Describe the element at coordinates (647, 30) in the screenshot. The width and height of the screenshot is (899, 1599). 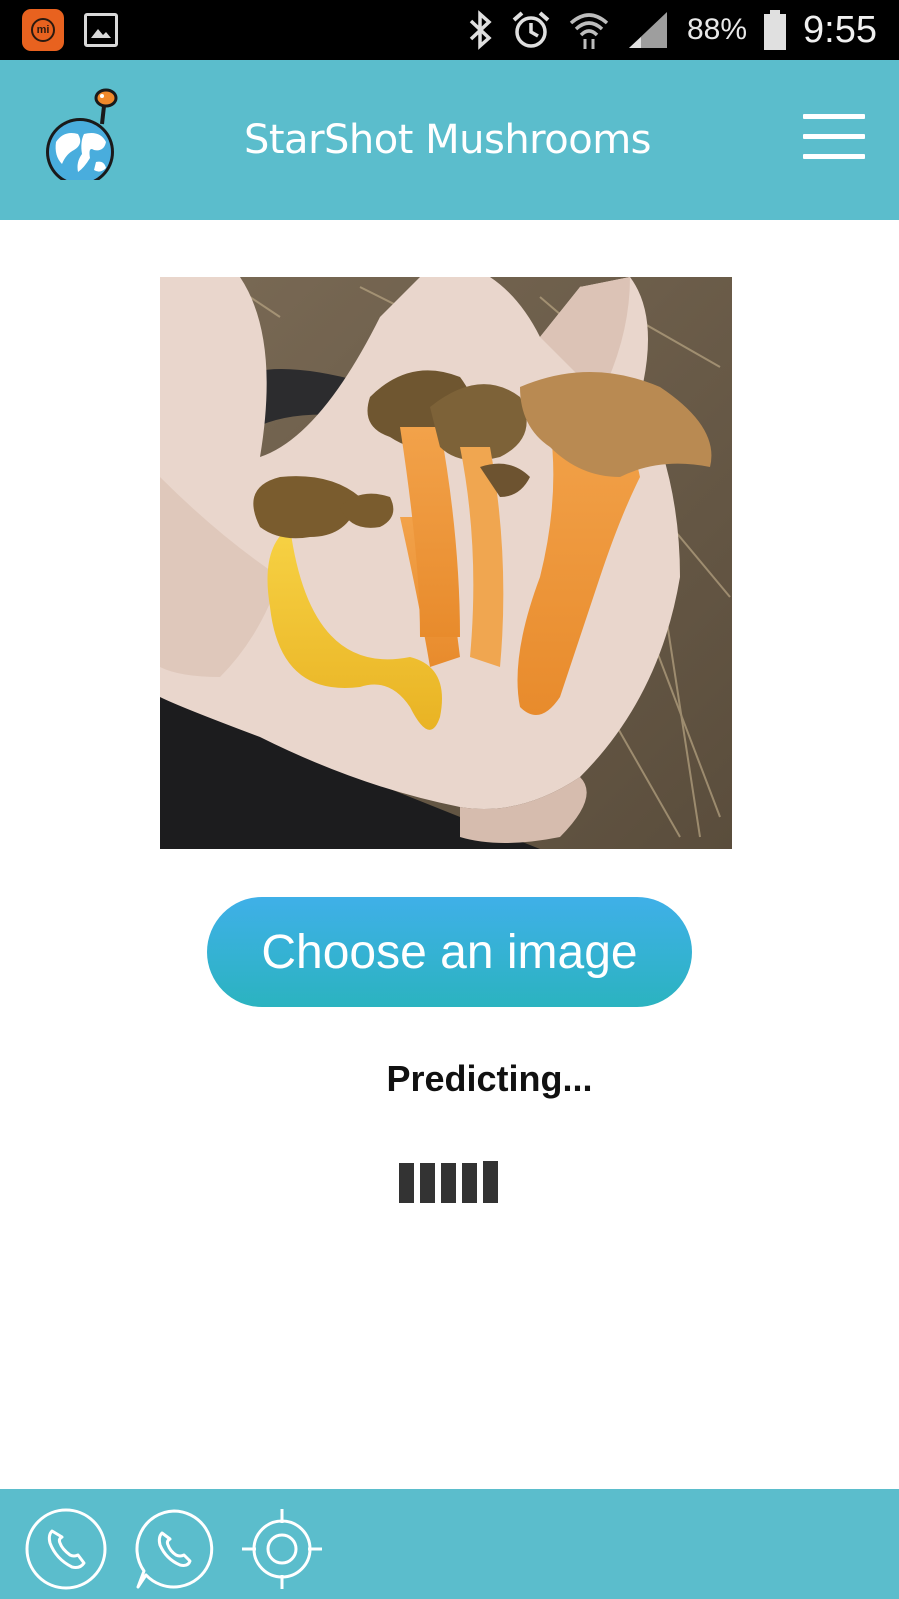
I see `signal-icon` at that location.